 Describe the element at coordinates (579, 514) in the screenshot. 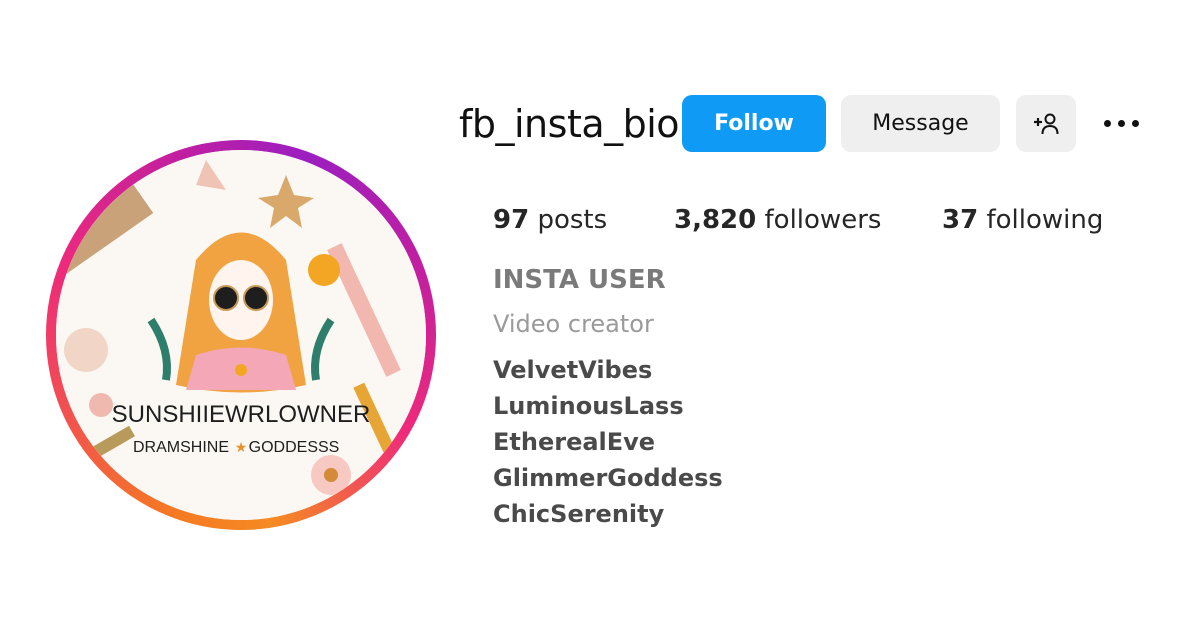

I see `bio-line: ChicSerenity` at that location.